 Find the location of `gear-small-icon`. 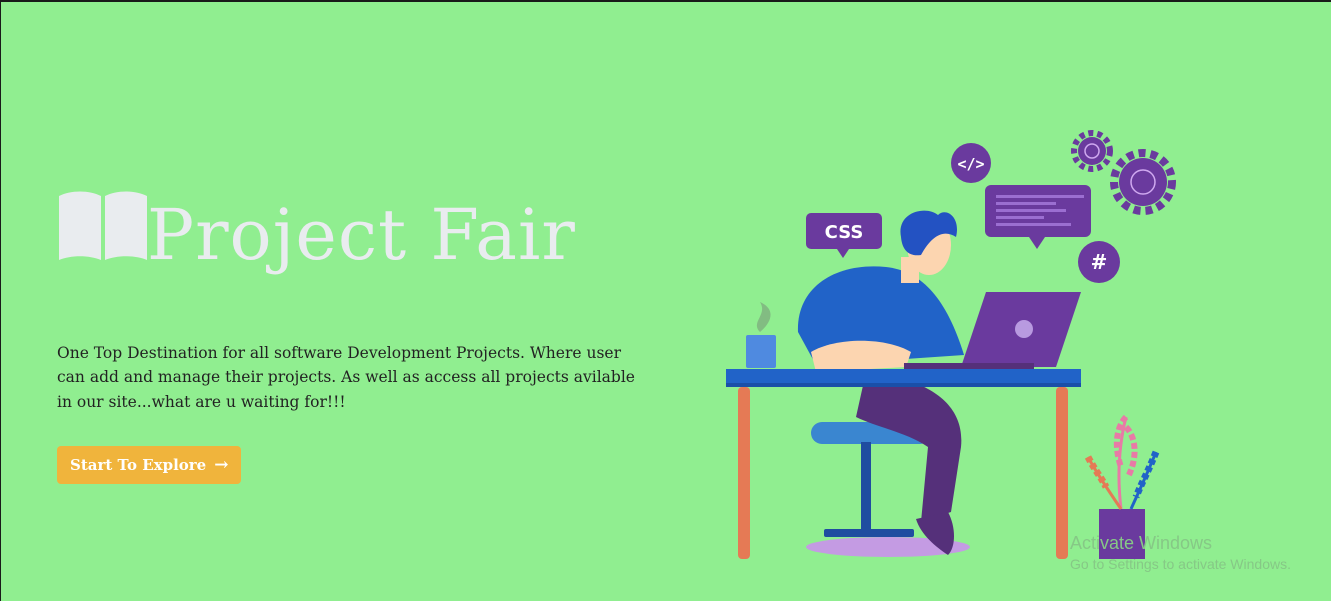

gear-small-icon is located at coordinates (1092, 151).